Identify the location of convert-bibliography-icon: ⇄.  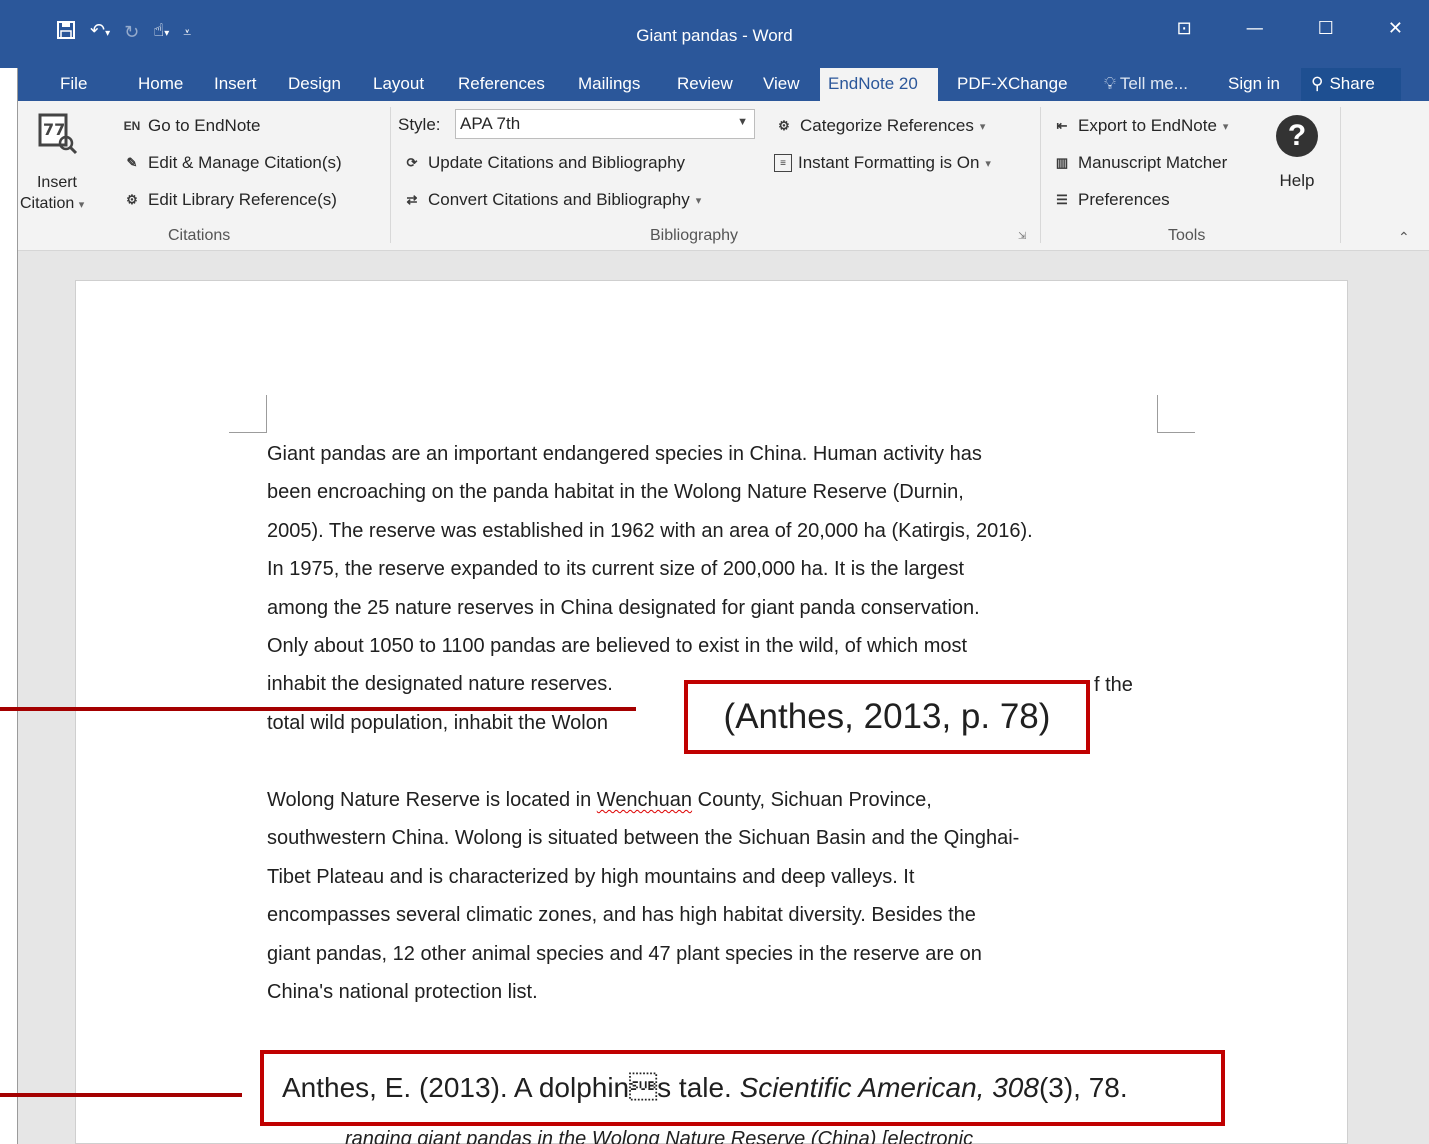
(412, 199).